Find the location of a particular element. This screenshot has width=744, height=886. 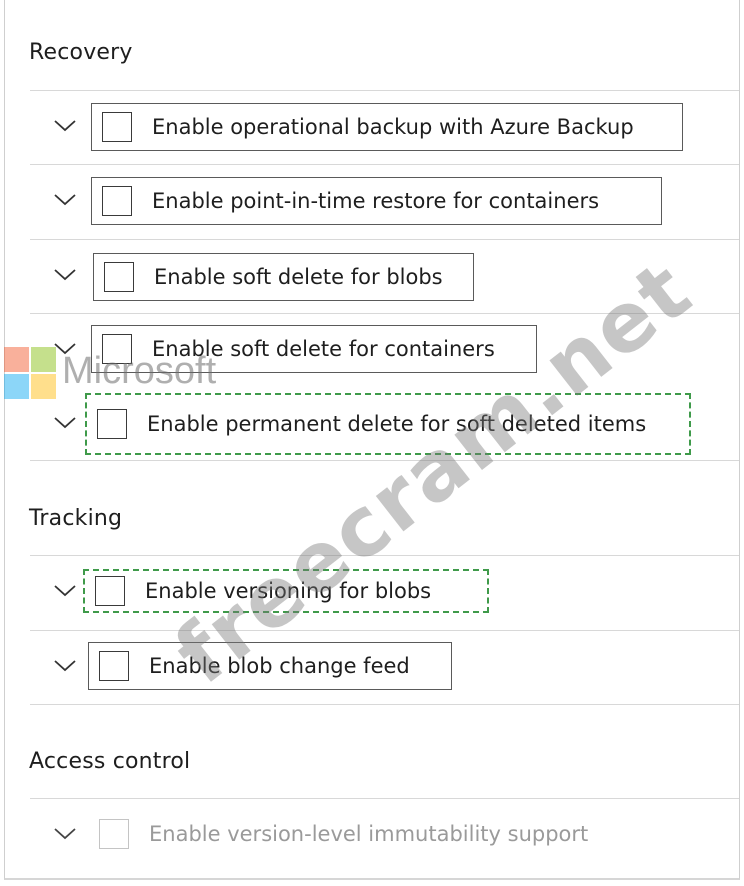

section-heading-recovery: Recovery is located at coordinates (81, 52).